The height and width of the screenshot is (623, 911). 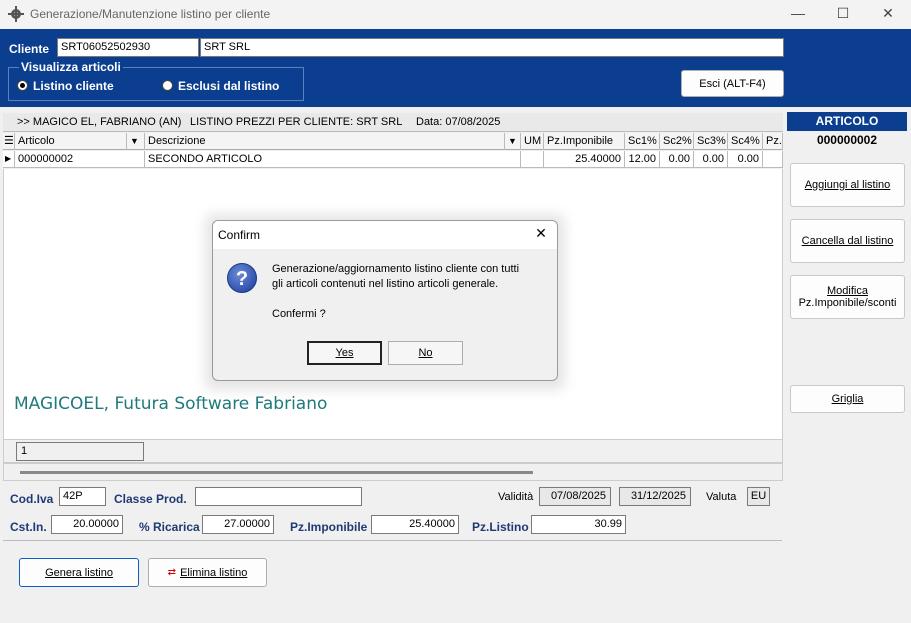 What do you see at coordinates (9, 141) in the screenshot?
I see `grid-menu-icon: ☰` at bounding box center [9, 141].